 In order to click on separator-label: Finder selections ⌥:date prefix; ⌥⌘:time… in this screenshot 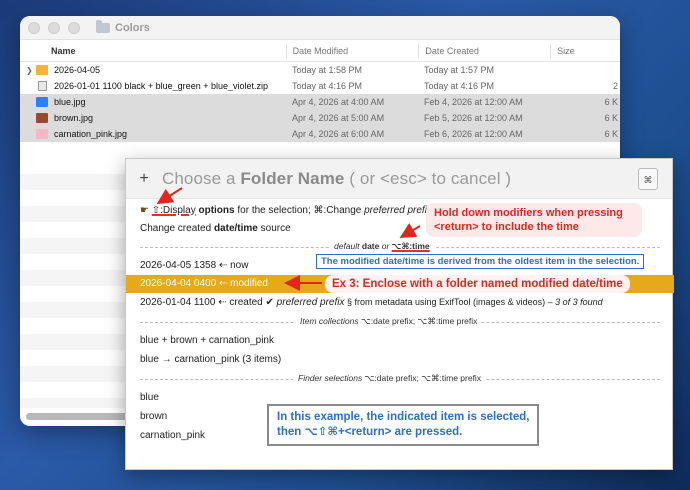, I will do `click(390, 378)`.